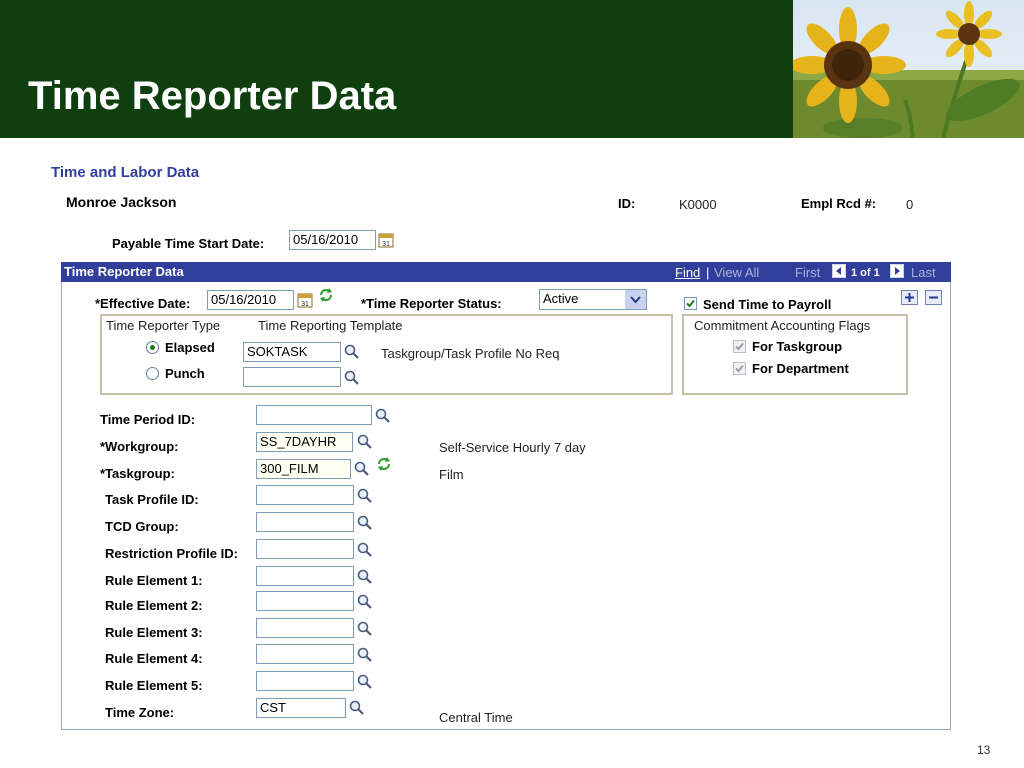 This screenshot has width=1024, height=768. Describe the element at coordinates (627, 203) in the screenshot. I see `employee-id-label: ID:` at that location.